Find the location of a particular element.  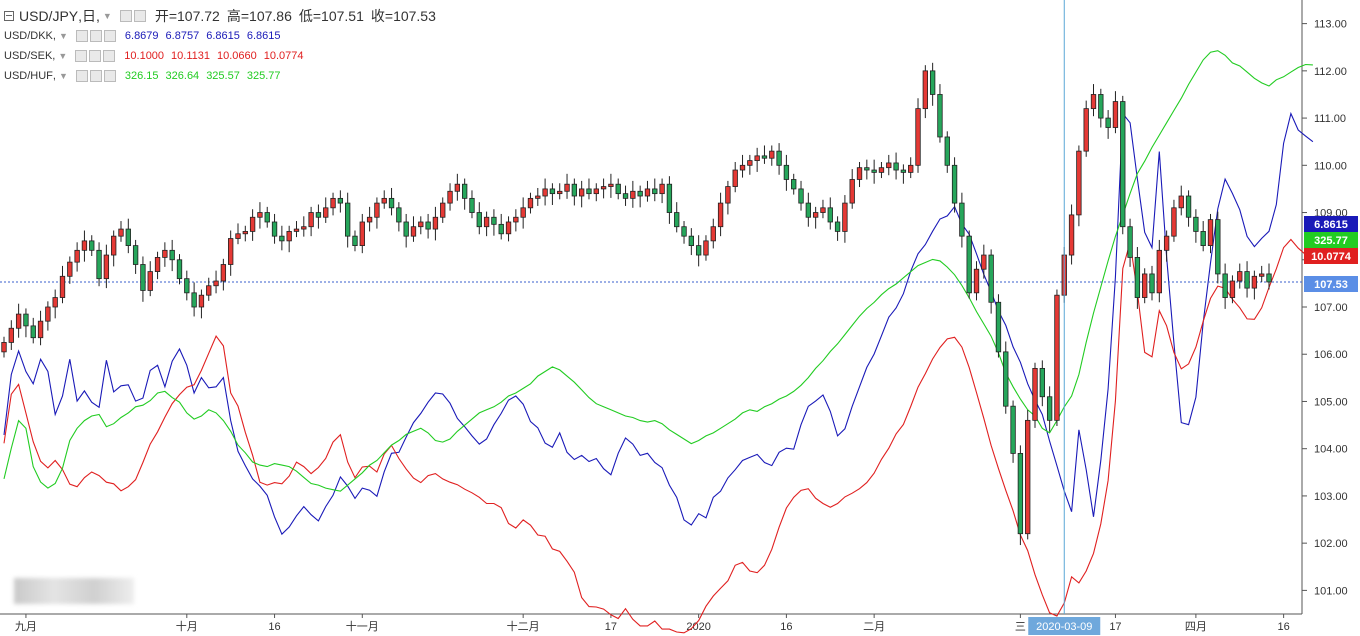

legend-overlay-value: 325.57 is located at coordinates (223, 76).